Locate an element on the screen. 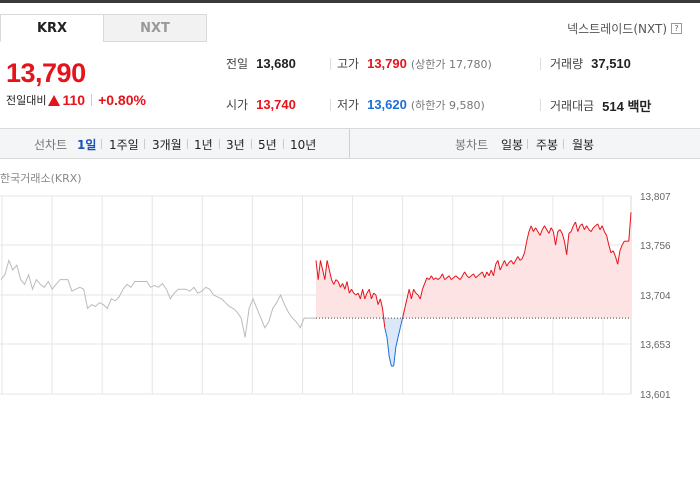 The width and height of the screenshot is (700, 490). tab-3y: 3년 is located at coordinates (235, 144).